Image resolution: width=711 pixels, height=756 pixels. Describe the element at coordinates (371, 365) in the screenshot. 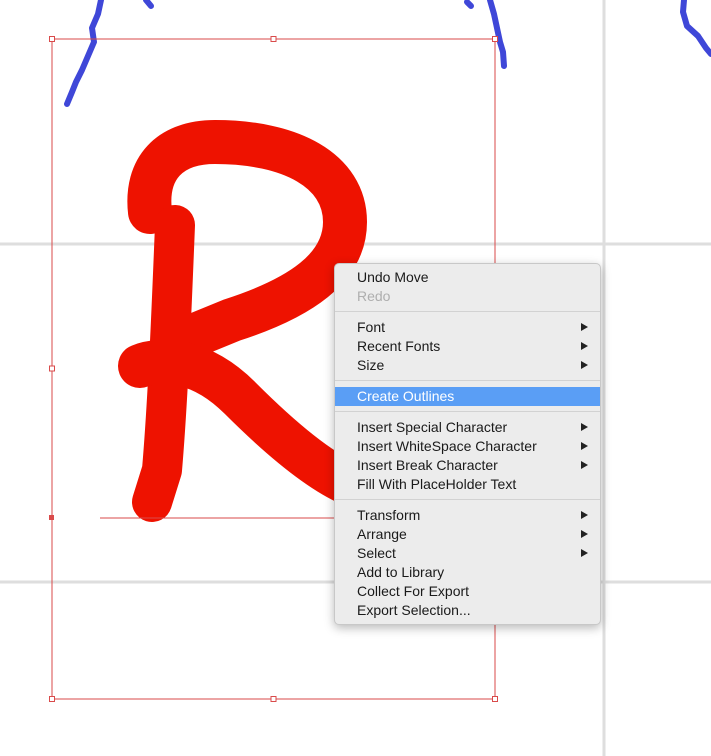

I see `menu-item-label: Size` at that location.